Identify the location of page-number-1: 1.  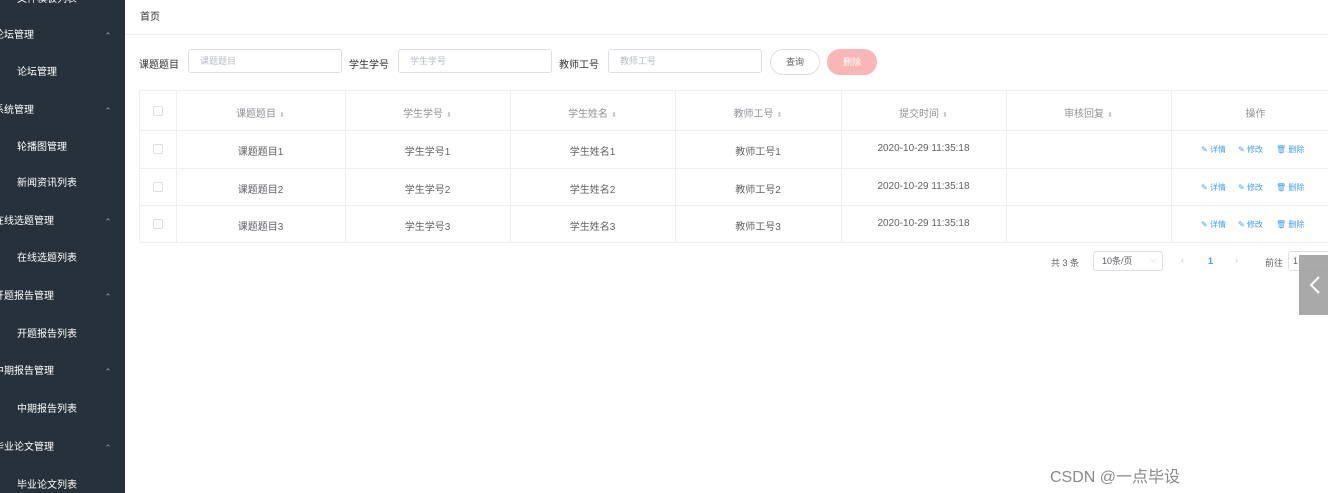
(1210, 261).